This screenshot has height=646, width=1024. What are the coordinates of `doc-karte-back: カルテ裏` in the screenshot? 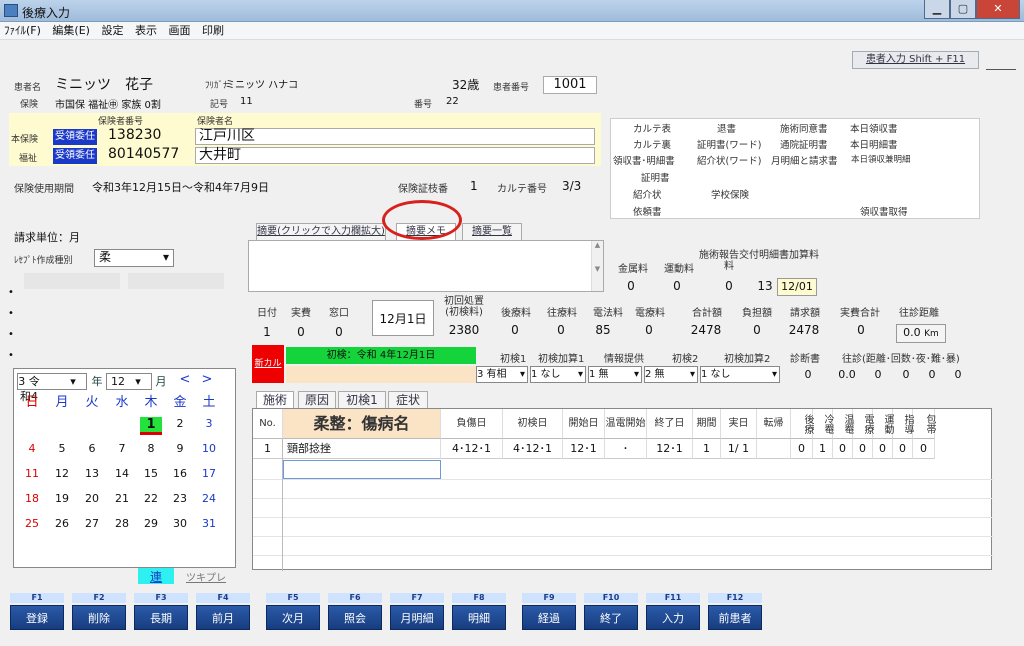 It's located at (652, 144).